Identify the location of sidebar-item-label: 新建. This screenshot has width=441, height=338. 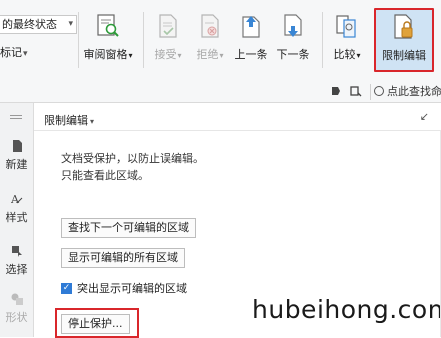
(16, 164).